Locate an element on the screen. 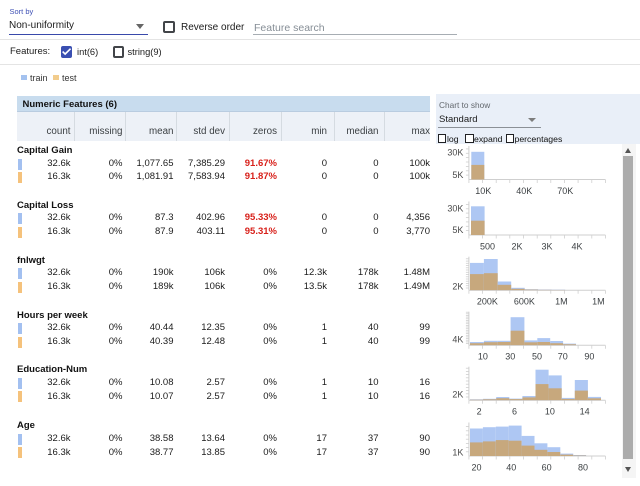 Image resolution: width=640 pixels, height=486 pixels. svg-text: 1K is located at coordinates (457, 453).